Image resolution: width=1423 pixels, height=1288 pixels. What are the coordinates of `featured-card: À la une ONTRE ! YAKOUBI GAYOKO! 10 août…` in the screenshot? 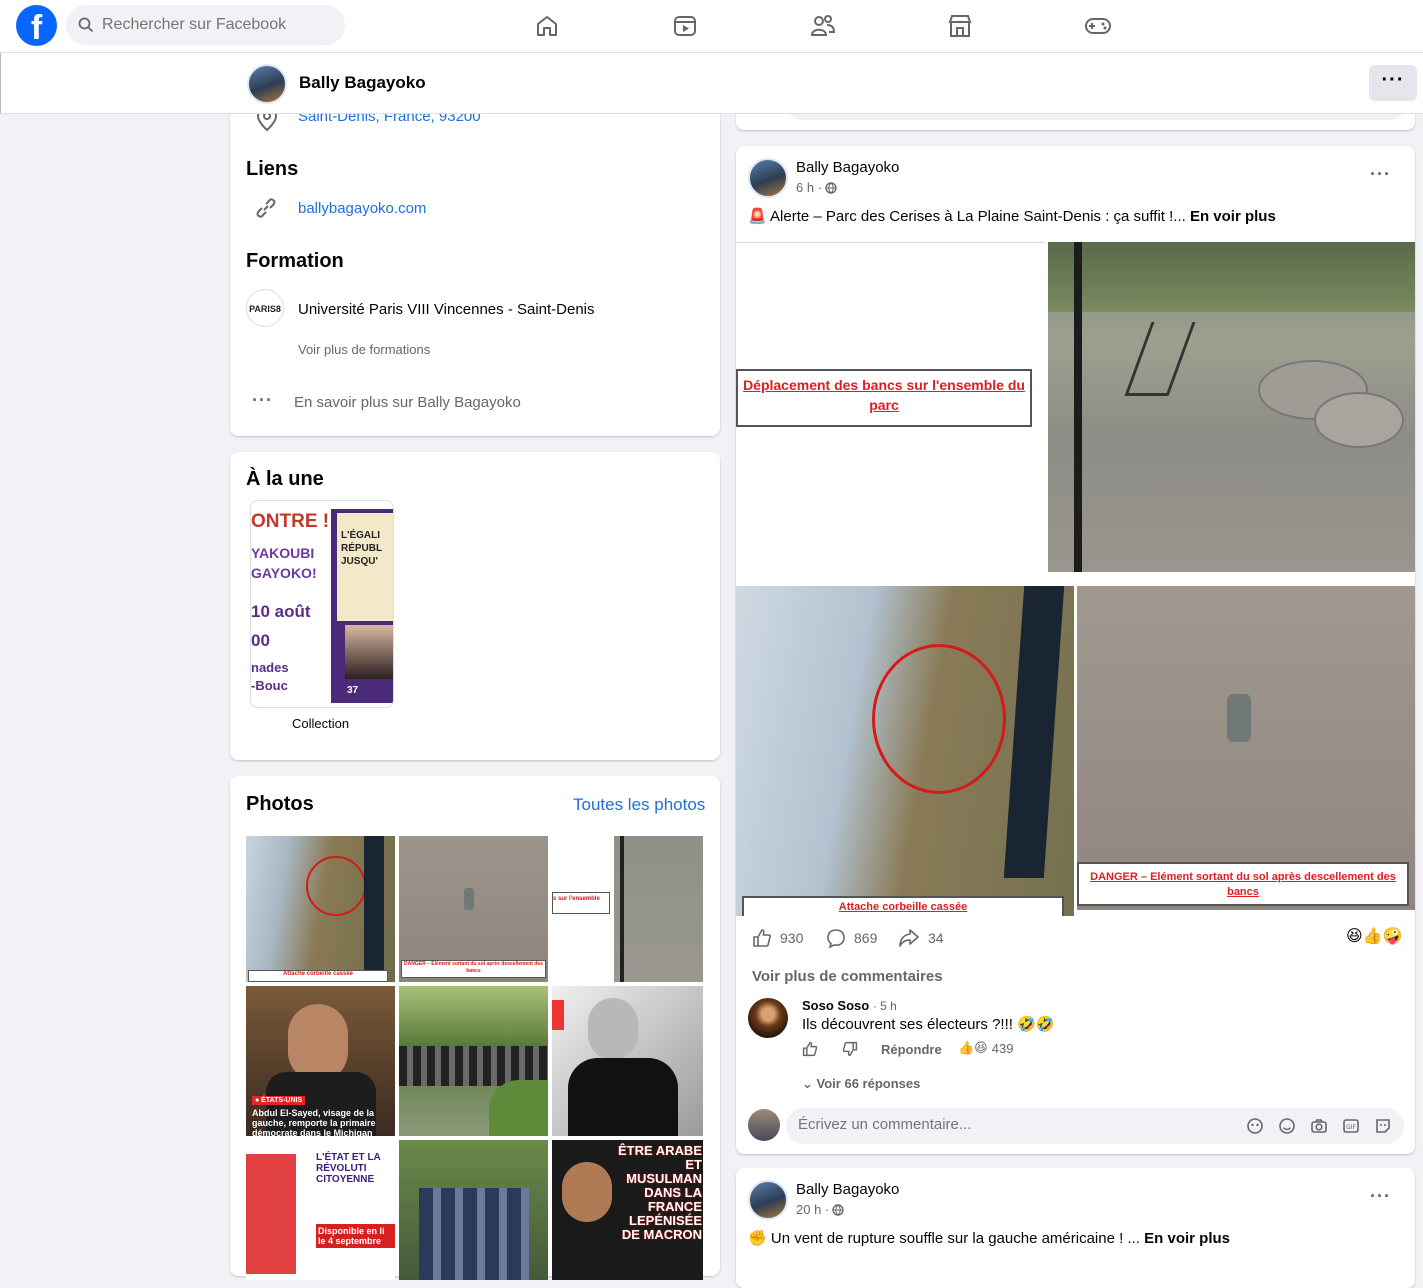 It's located at (475, 606).